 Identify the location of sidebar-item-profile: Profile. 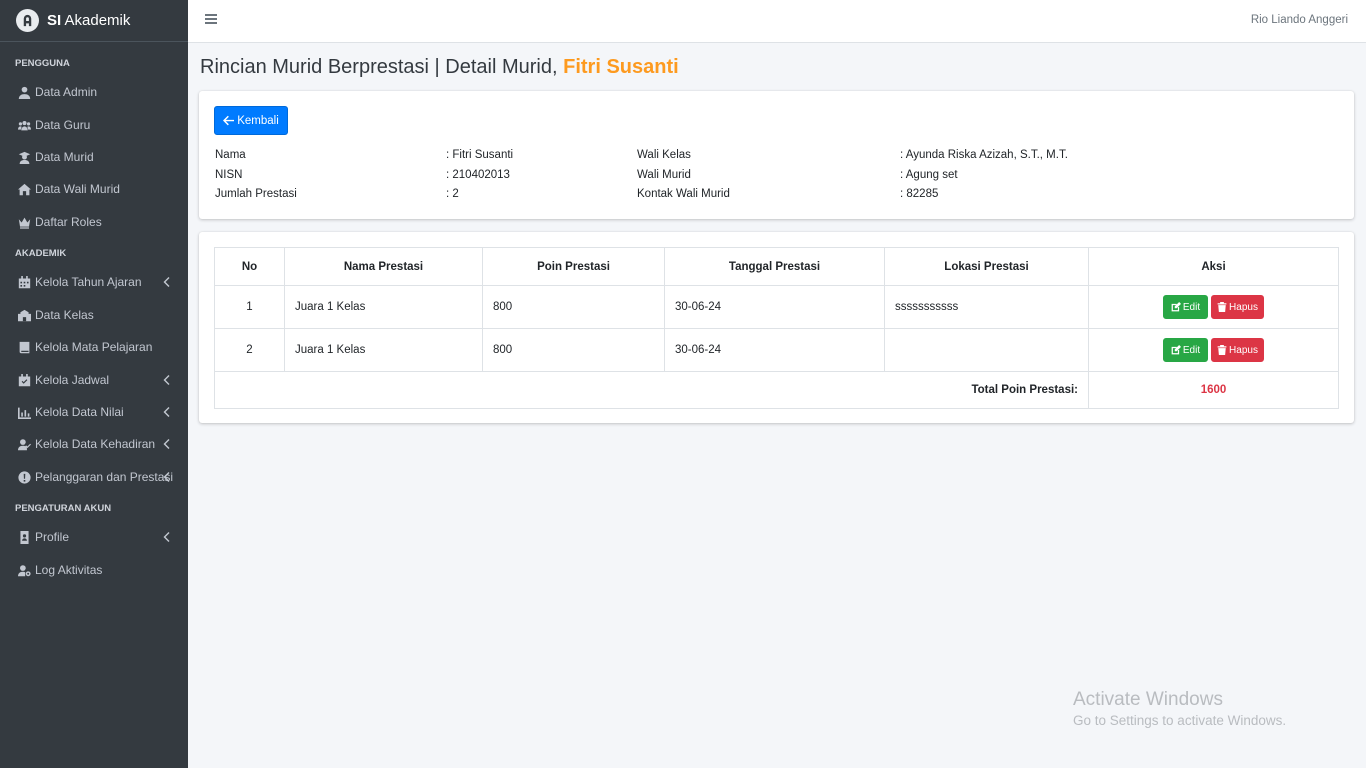
(94, 537).